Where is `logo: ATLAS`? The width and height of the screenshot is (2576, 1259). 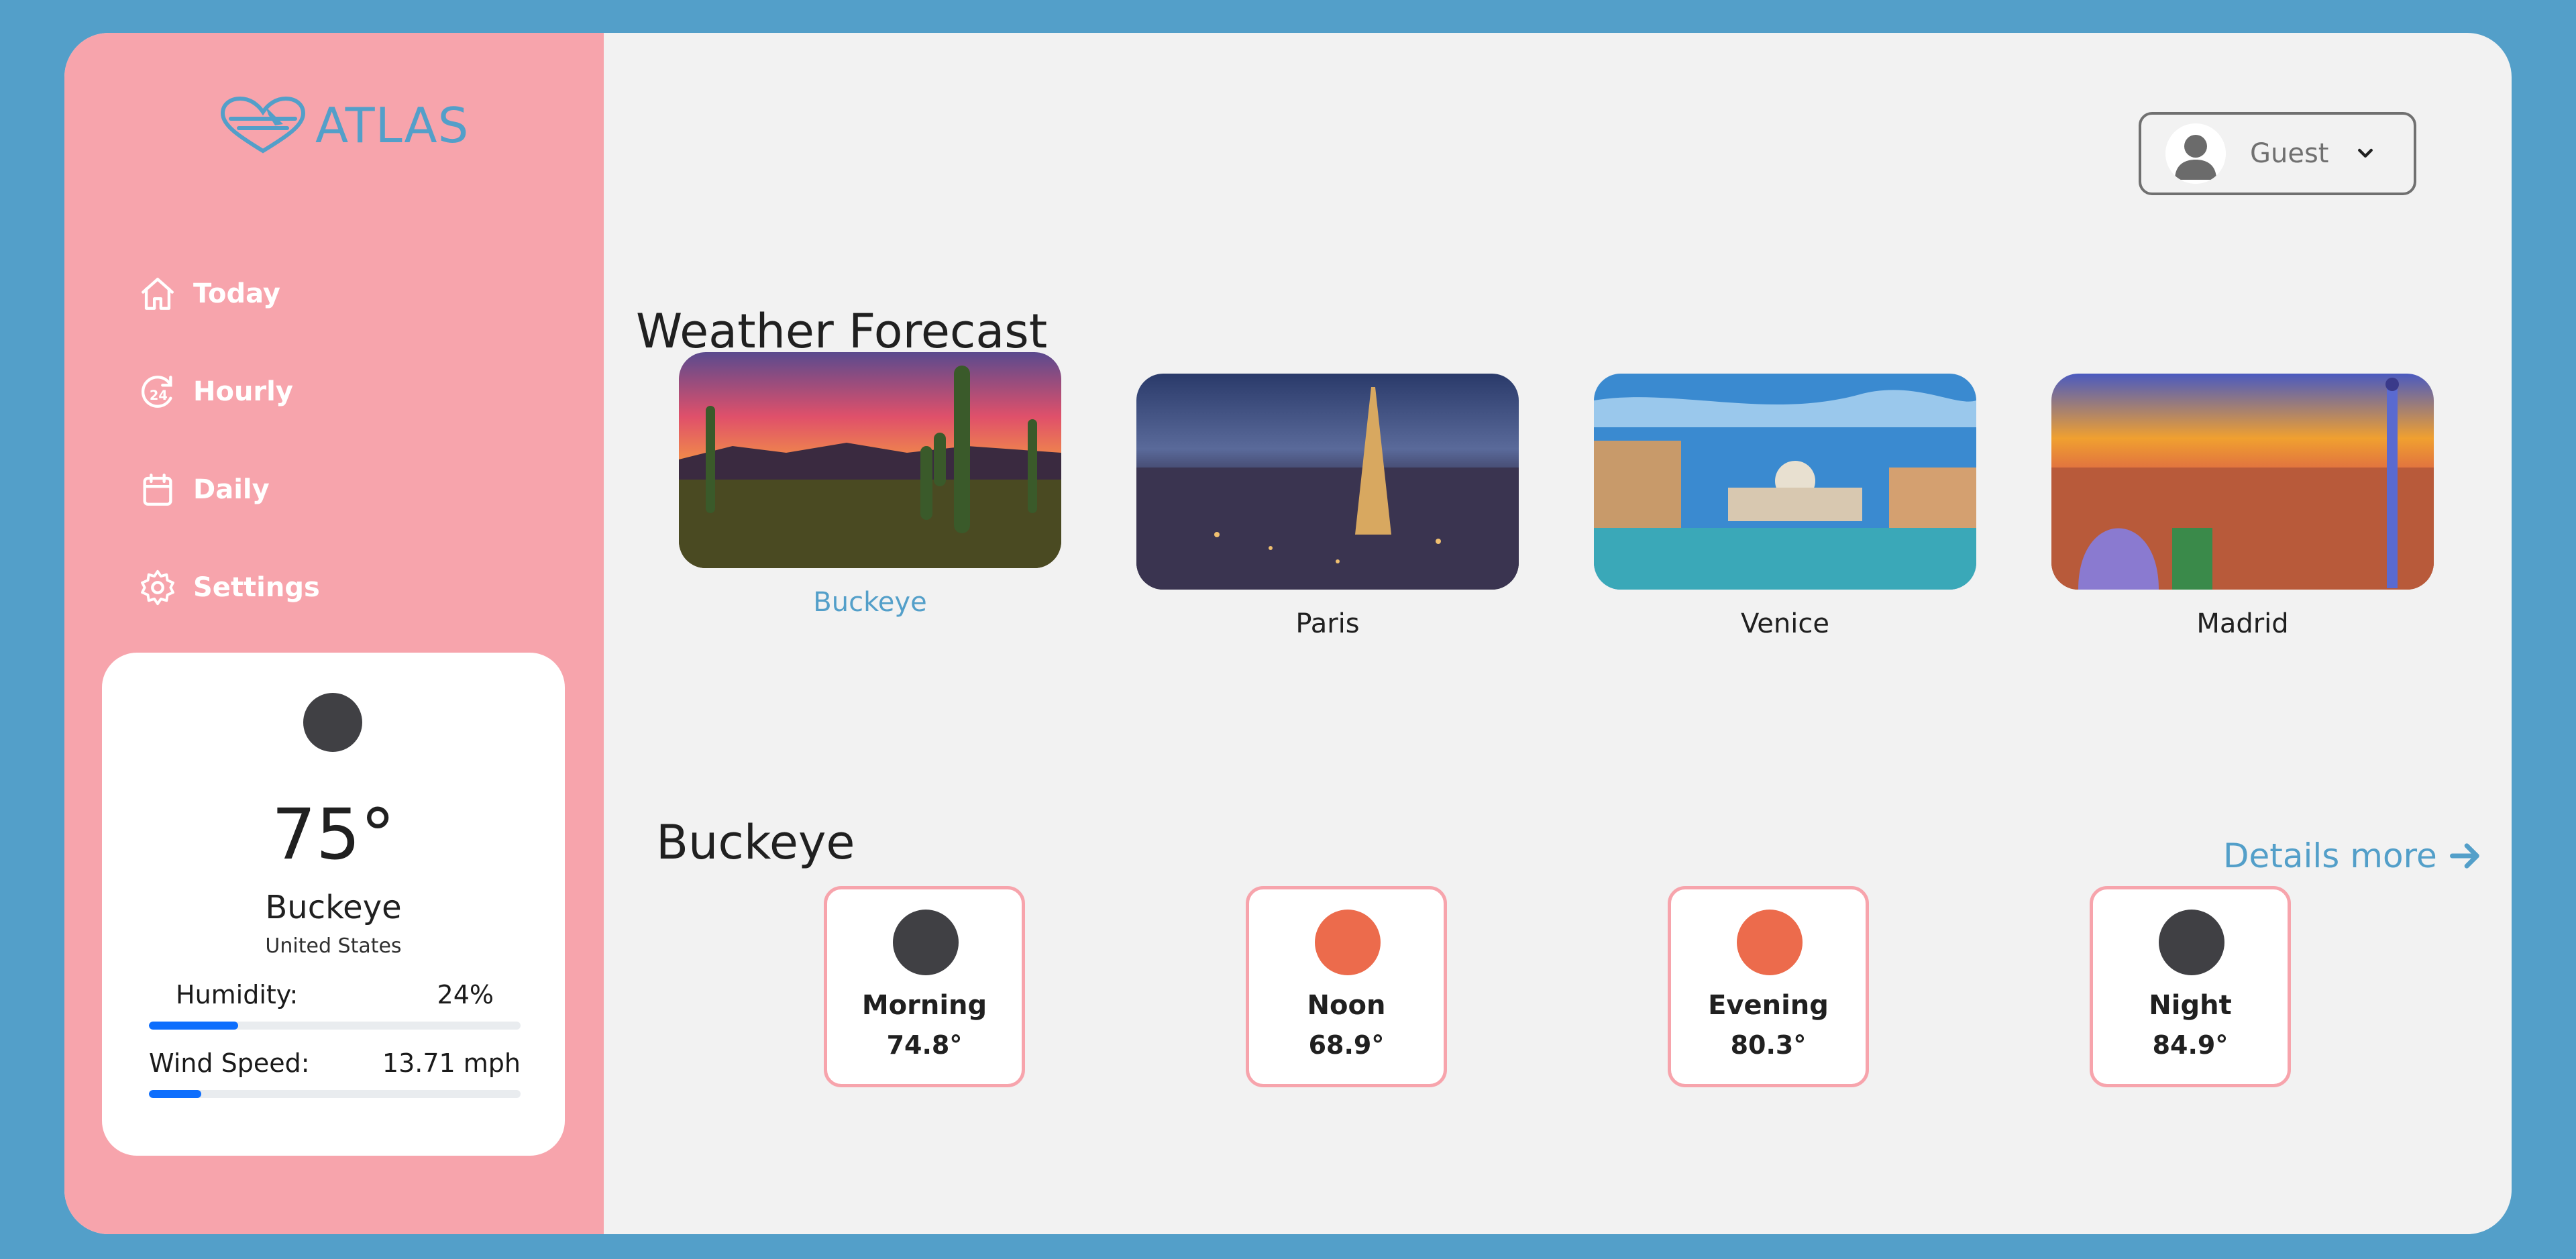
logo: ATLAS is located at coordinates (344, 125).